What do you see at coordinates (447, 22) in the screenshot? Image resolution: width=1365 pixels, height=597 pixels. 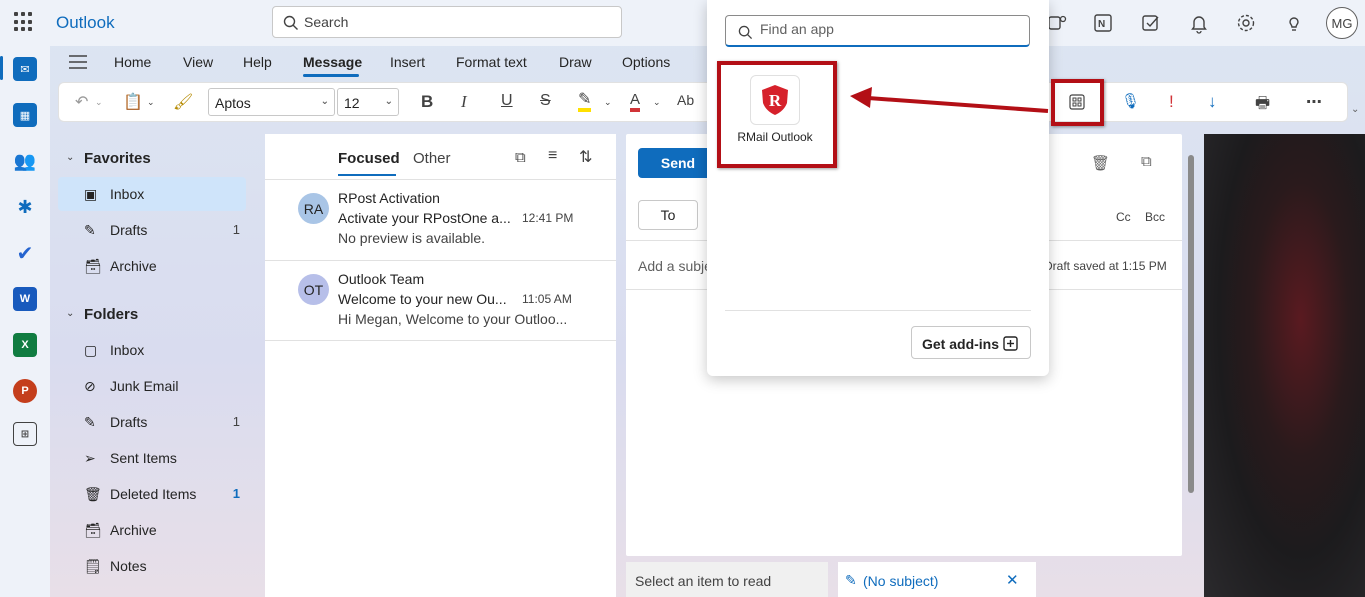 I see `search-box: Search` at bounding box center [447, 22].